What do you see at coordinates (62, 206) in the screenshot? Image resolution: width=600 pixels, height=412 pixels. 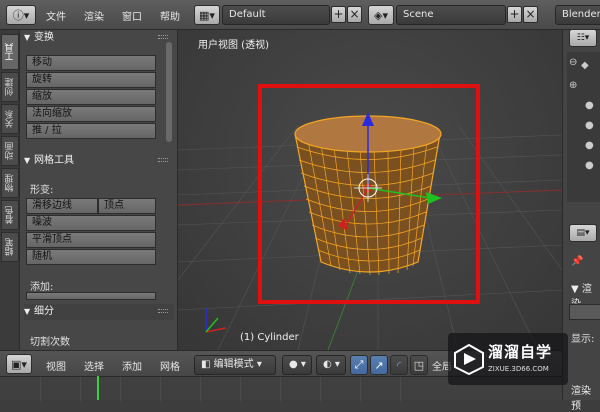 I see `edge-slide-button: 滑移边线` at bounding box center [62, 206].